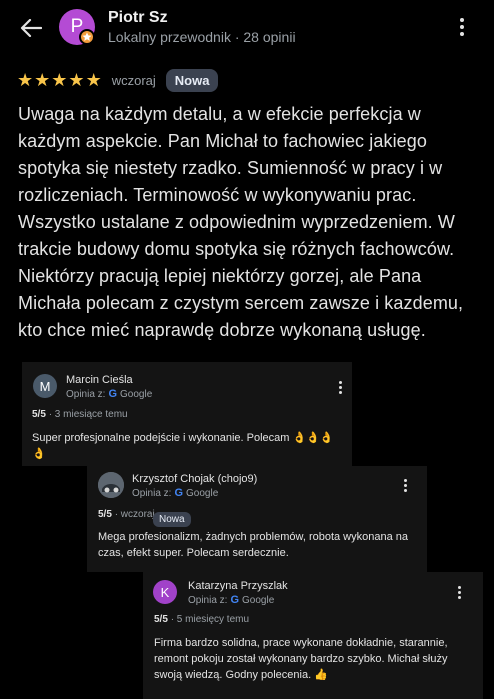 The image size is (494, 699). I want to click on reviewer-name: Piotr Sz, so click(138, 18).